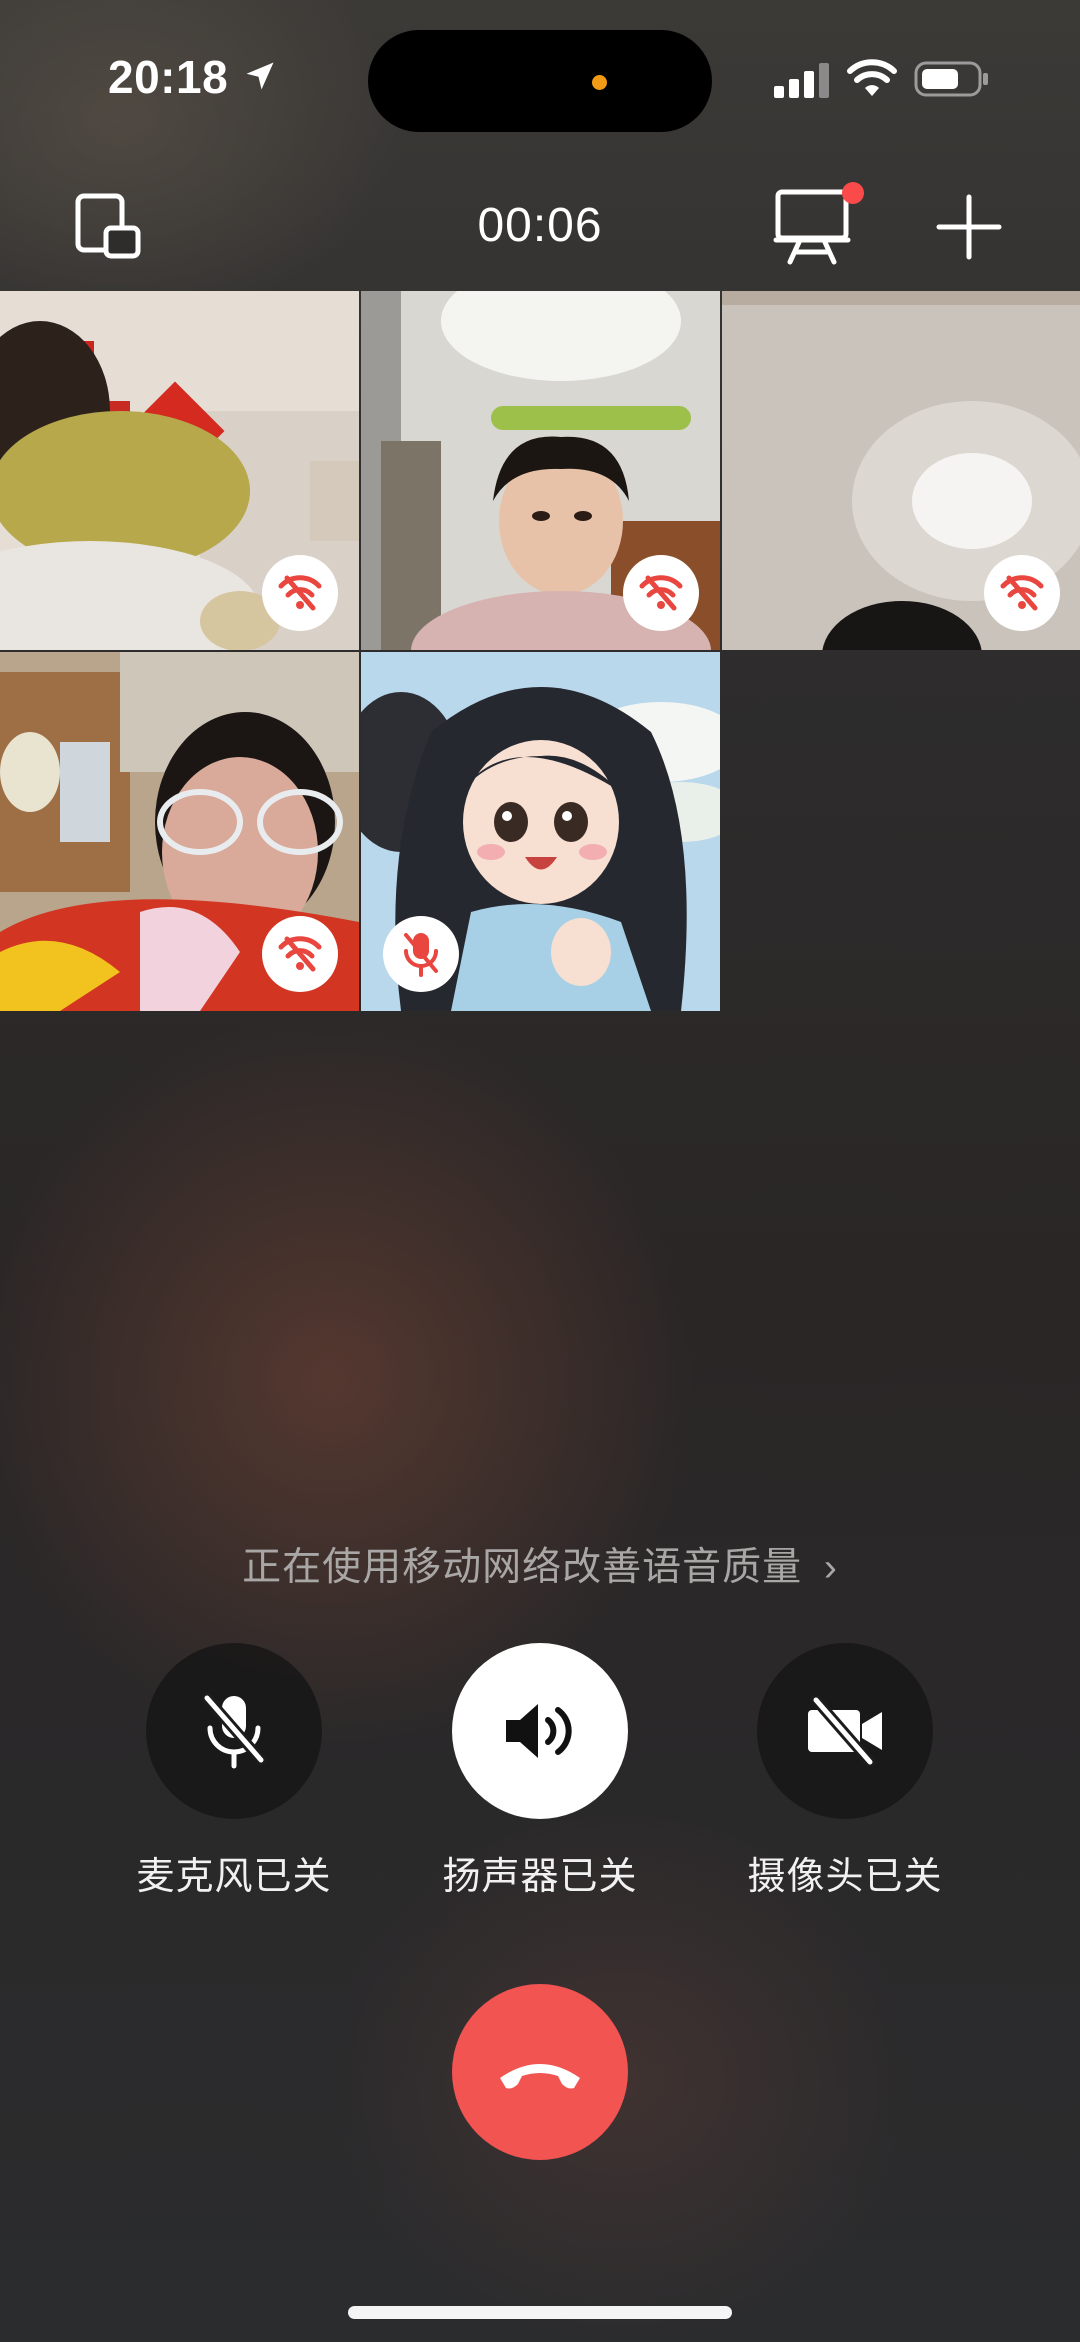 Image resolution: width=1080 pixels, height=2342 pixels. Describe the element at coordinates (969, 227) in the screenshot. I see `add-participant-icon` at that location.